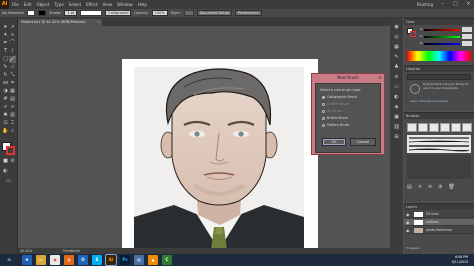  What do you see at coordinates (71, 13) in the screenshot?
I see `stroke-weight-field: 1 pt` at bounding box center [71, 13].